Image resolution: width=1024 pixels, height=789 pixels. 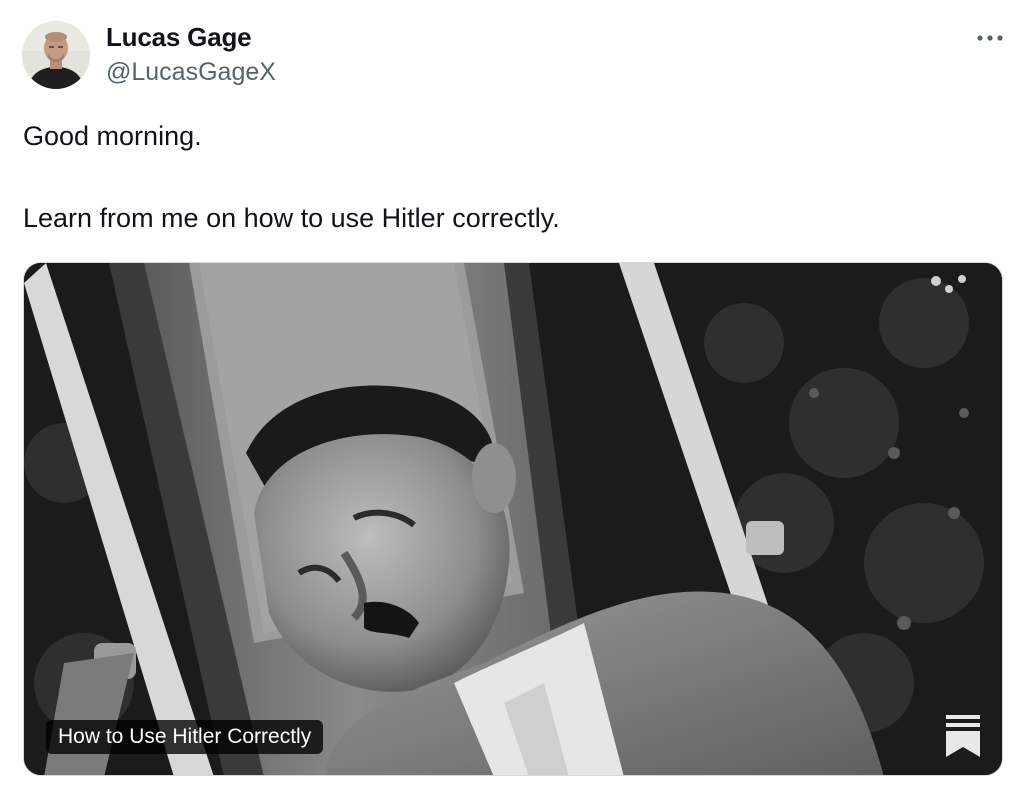 What do you see at coordinates (112, 136) in the screenshot?
I see `tweet-text-line: Good morning.` at bounding box center [112, 136].